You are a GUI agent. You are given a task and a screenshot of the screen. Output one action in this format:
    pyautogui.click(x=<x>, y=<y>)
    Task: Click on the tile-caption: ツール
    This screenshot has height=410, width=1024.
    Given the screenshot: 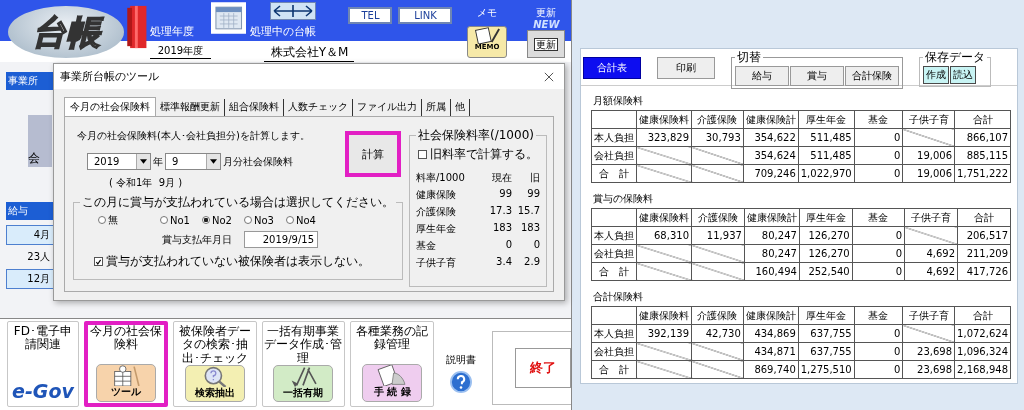 What is the action you would take?
    pyautogui.click(x=125, y=392)
    